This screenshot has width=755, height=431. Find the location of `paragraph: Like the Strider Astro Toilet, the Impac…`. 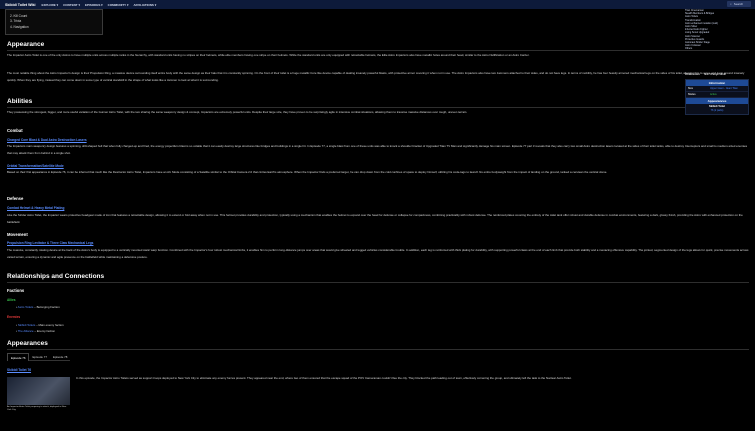

paragraph: Like the Strider Astro Toilet, the Impac… is located at coordinates (375, 218).